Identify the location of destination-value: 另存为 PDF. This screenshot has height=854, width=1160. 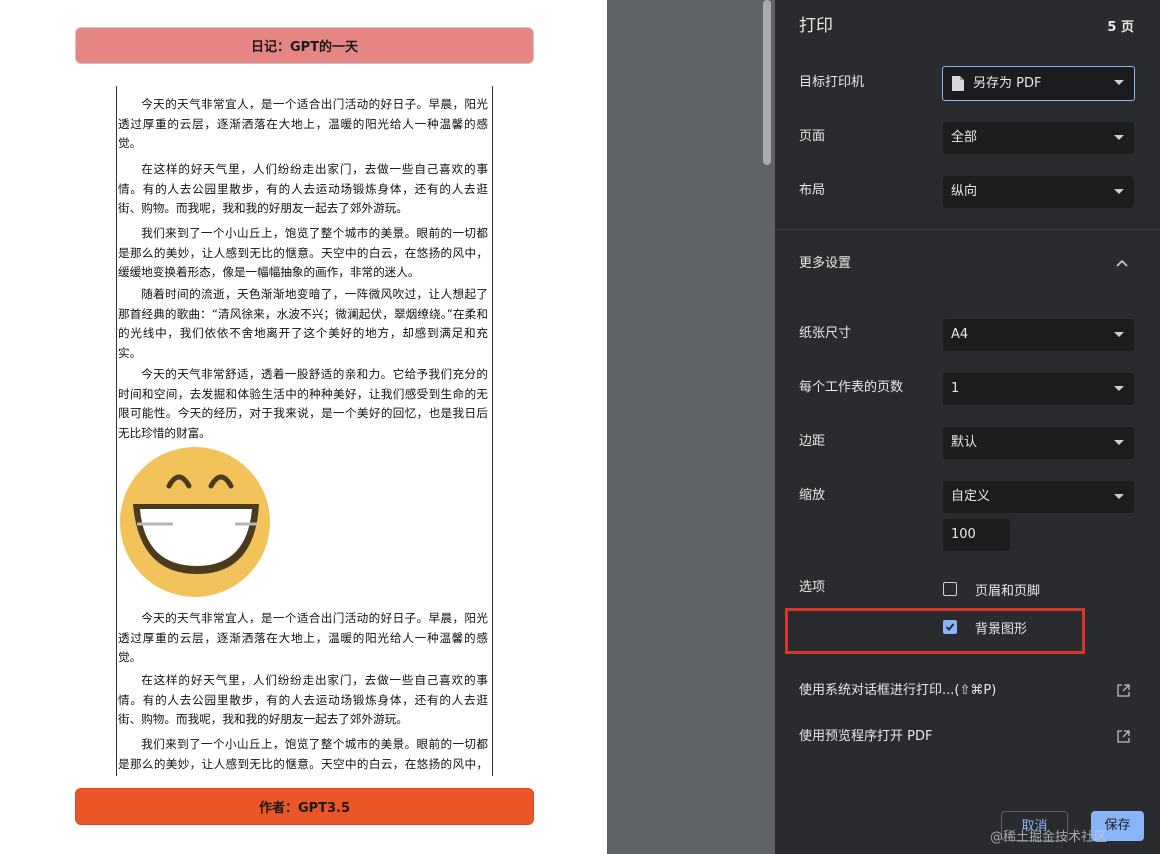
(1007, 83).